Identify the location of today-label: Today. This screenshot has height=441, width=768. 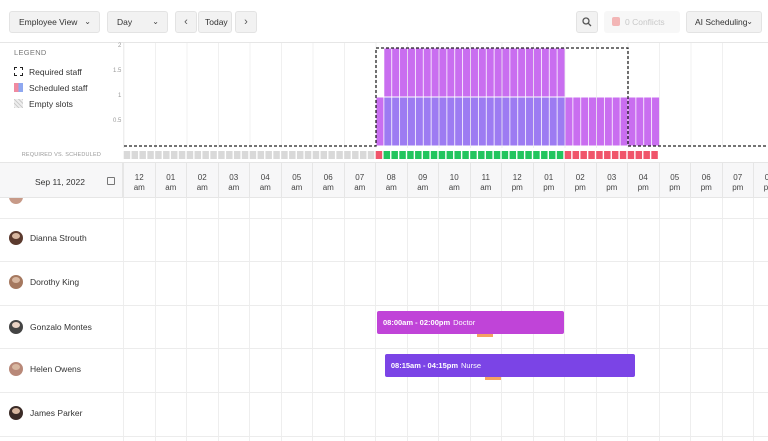
(216, 22).